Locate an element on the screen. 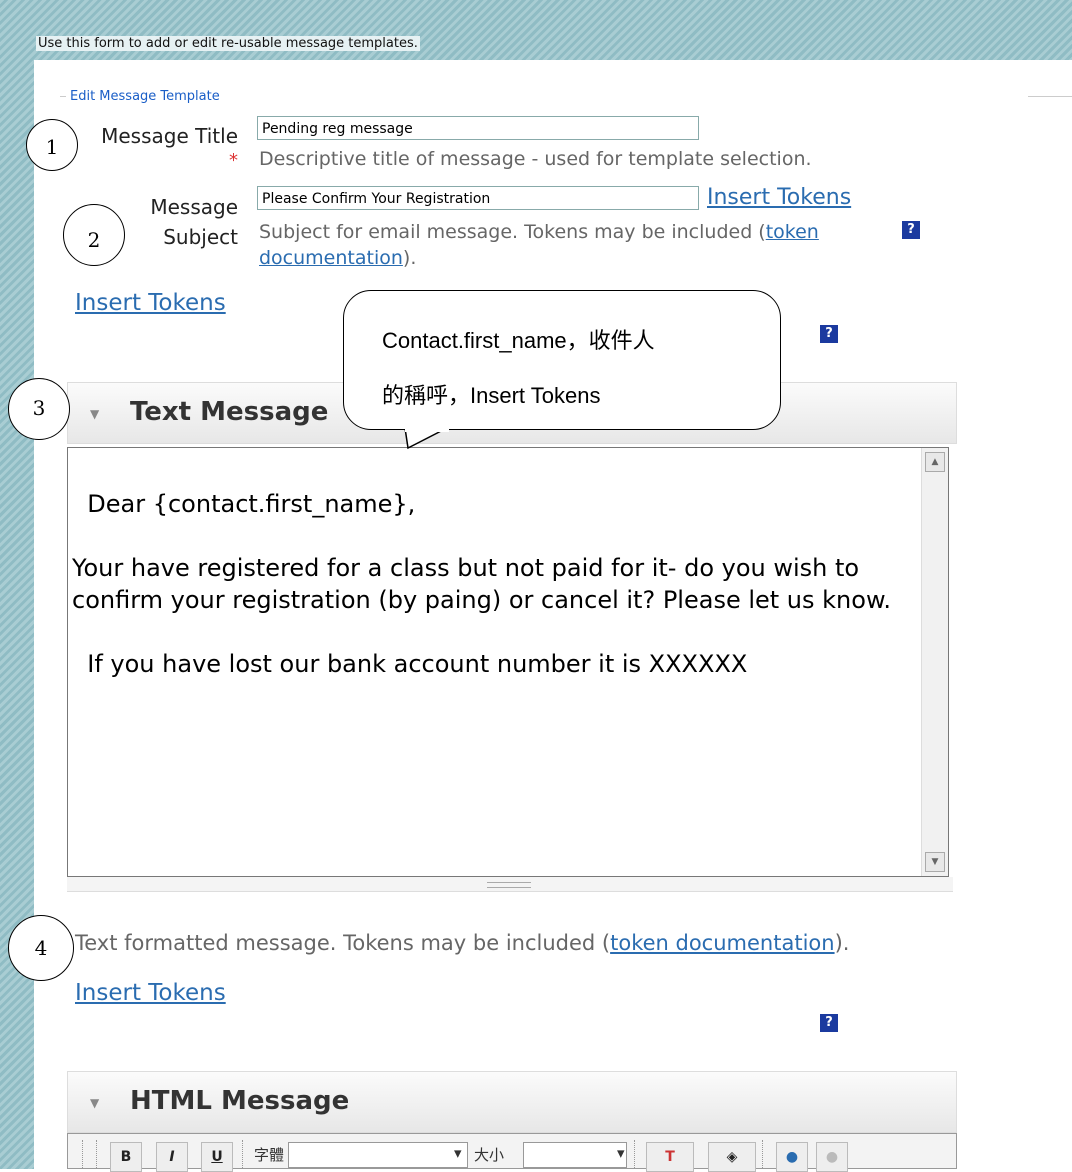  right-divider is located at coordinates (1050, 96).